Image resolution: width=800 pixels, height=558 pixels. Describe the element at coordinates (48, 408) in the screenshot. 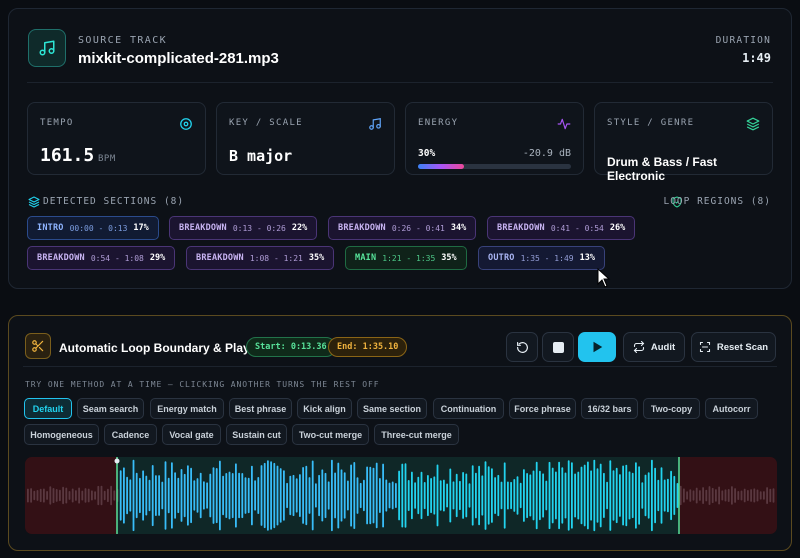

I see `method-default-button: Default` at that location.